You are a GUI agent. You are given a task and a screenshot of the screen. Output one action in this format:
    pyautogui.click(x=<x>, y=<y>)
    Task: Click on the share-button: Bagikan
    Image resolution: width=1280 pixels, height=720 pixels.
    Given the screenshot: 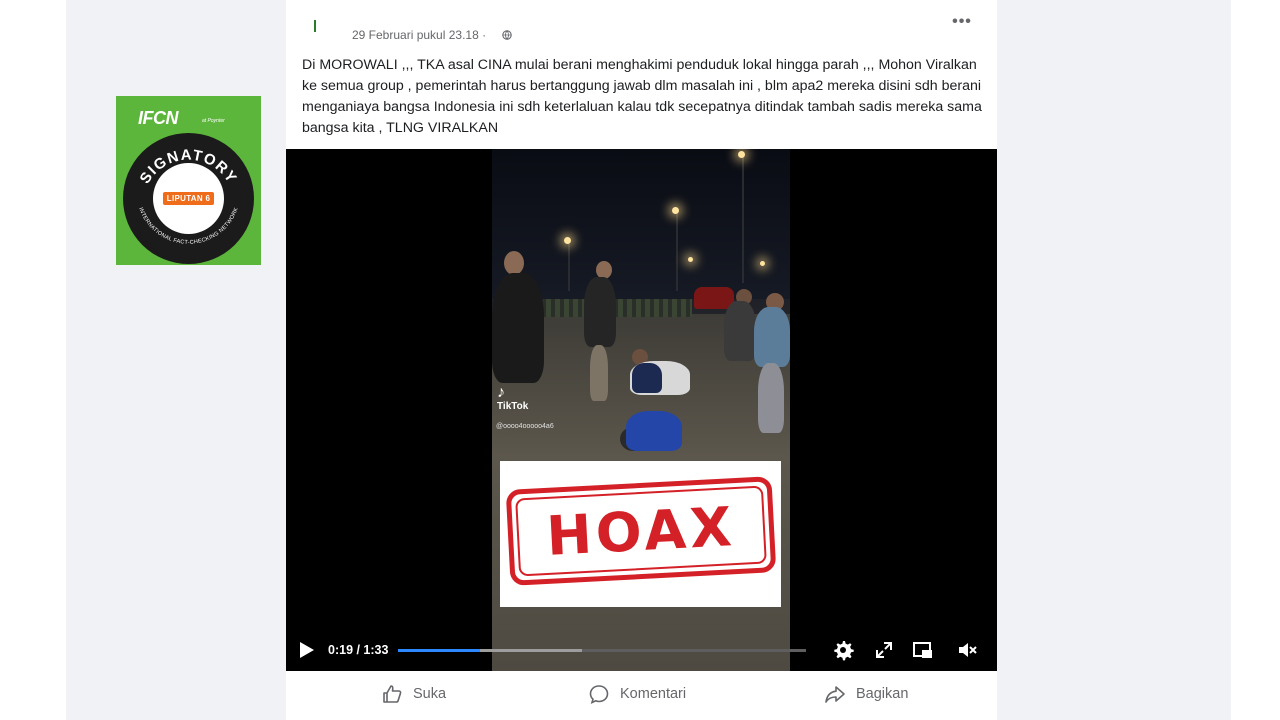 What is the action you would take?
    pyautogui.click(x=866, y=694)
    